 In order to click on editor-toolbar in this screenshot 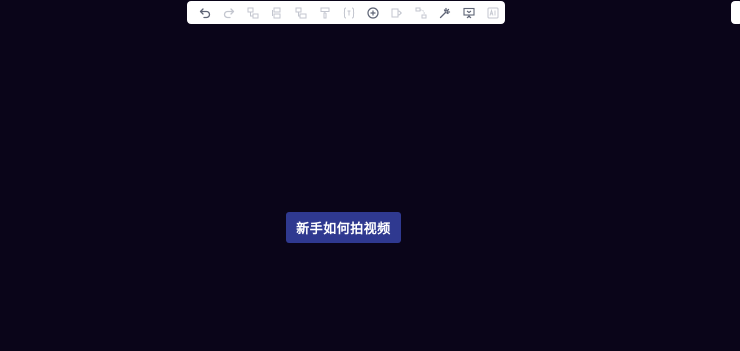, I will do `click(346, 12)`.